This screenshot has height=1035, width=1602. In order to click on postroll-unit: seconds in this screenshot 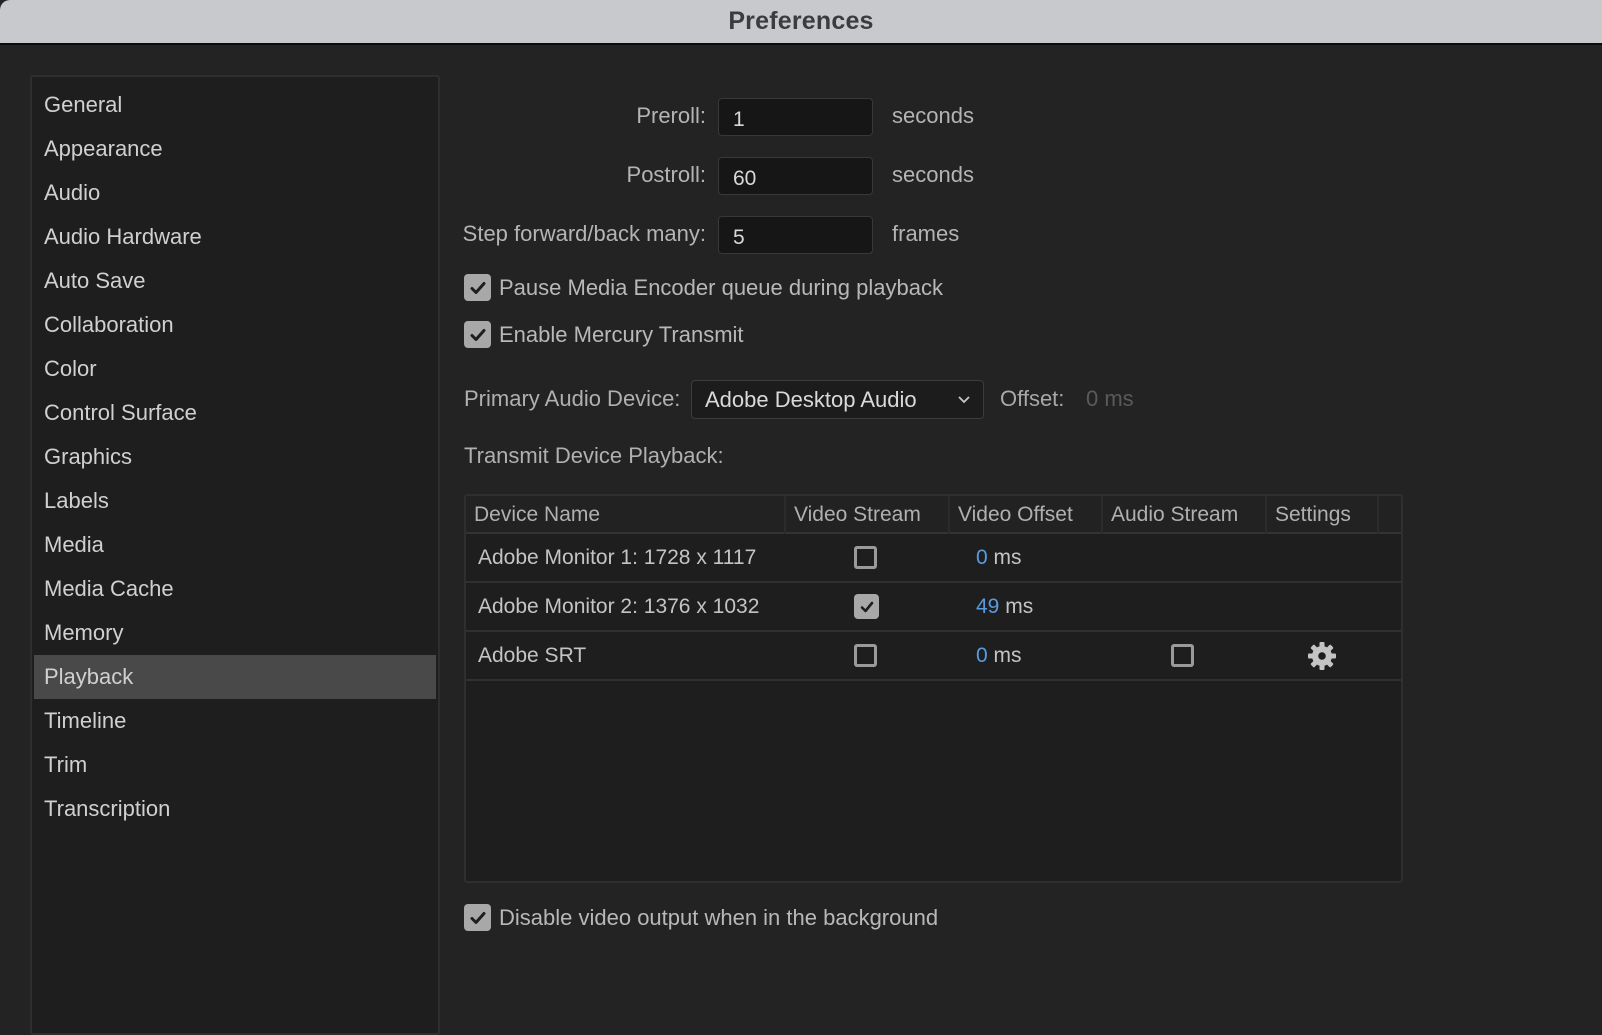, I will do `click(933, 174)`.